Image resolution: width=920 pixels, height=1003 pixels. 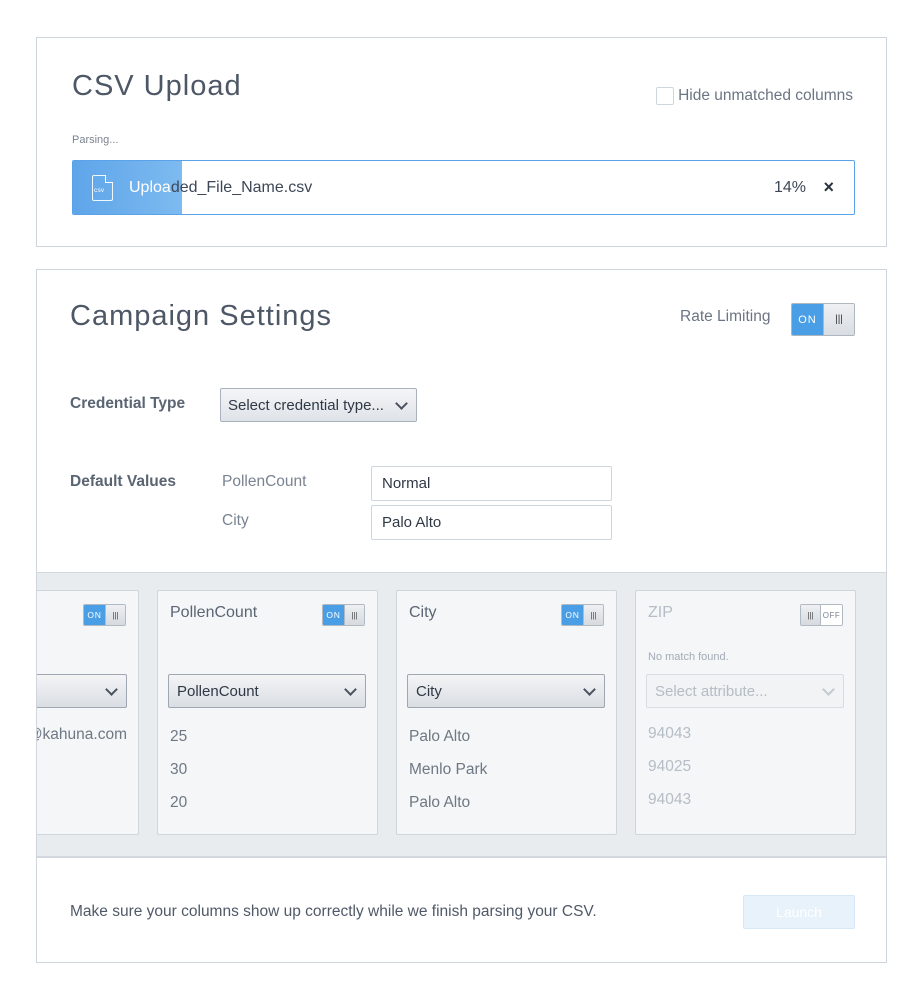 What do you see at coordinates (799, 912) in the screenshot?
I see `launch-button: Launch` at bounding box center [799, 912].